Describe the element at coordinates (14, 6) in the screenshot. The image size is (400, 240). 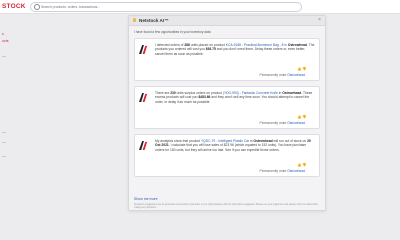
I see `app-logo: STOCK` at that location.